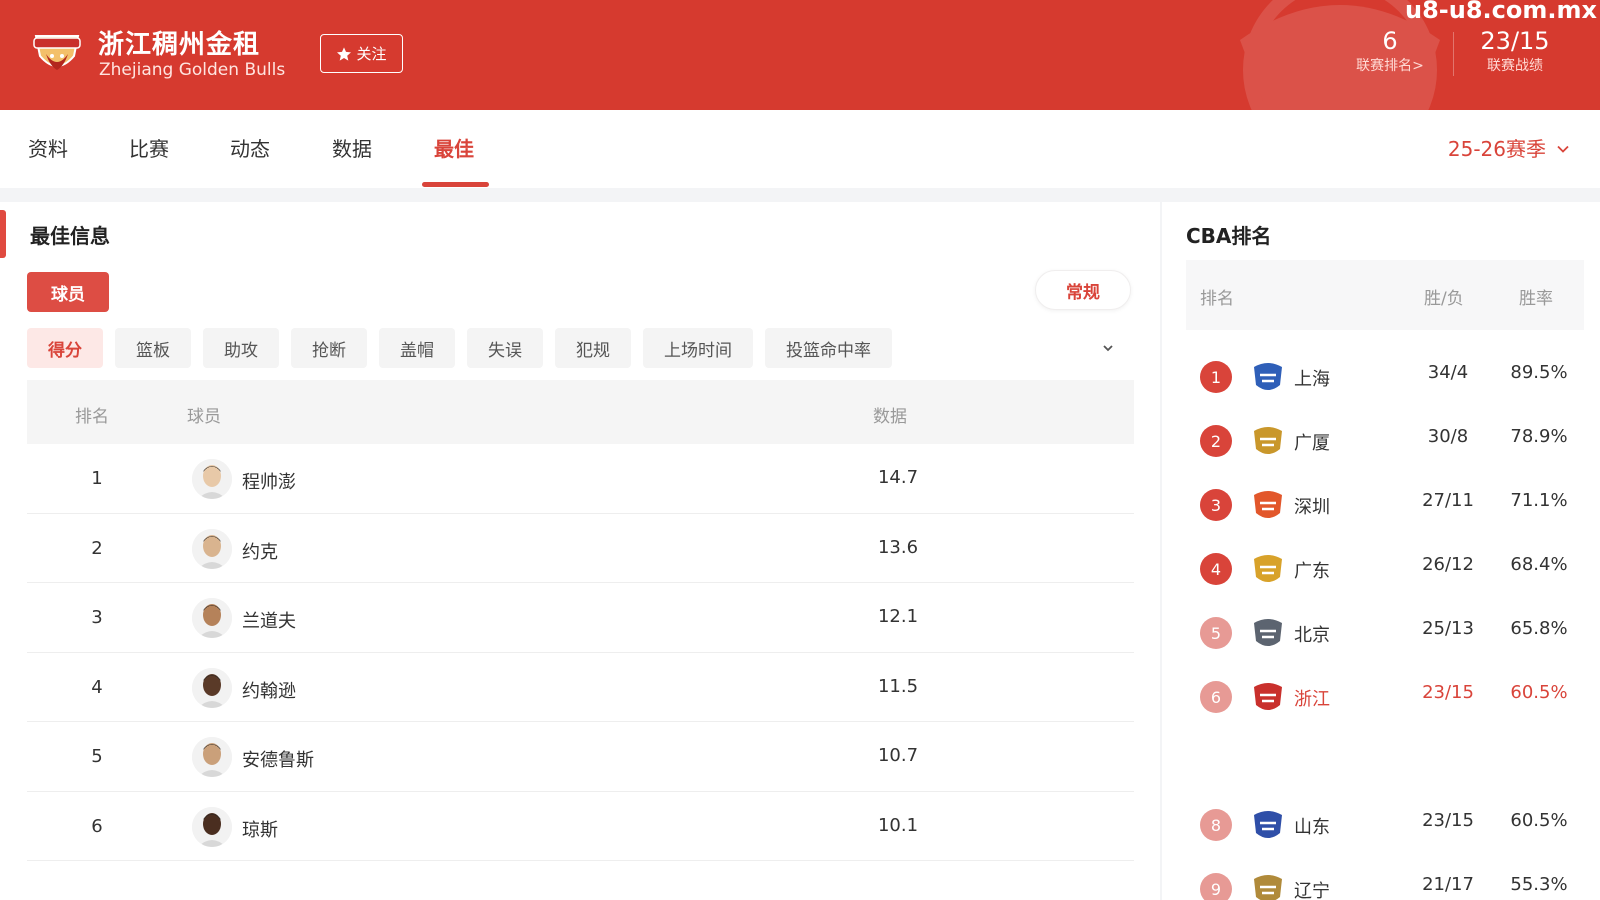 The height and width of the screenshot is (900, 1600). What do you see at coordinates (57, 52) in the screenshot?
I see `team-logo` at bounding box center [57, 52].